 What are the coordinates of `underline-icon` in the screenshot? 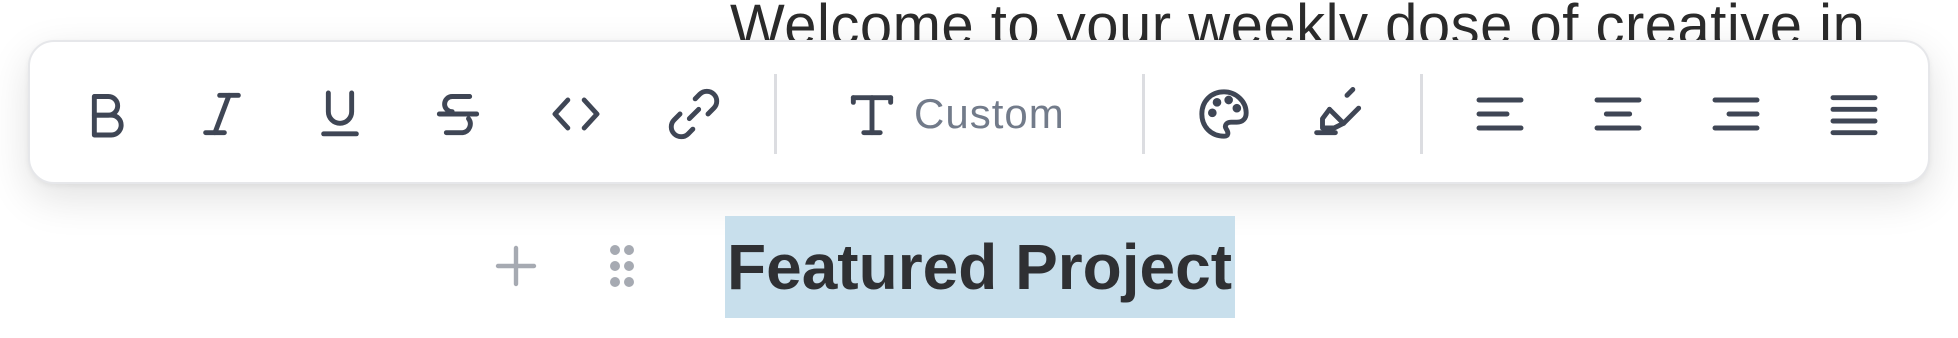 It's located at (340, 113).